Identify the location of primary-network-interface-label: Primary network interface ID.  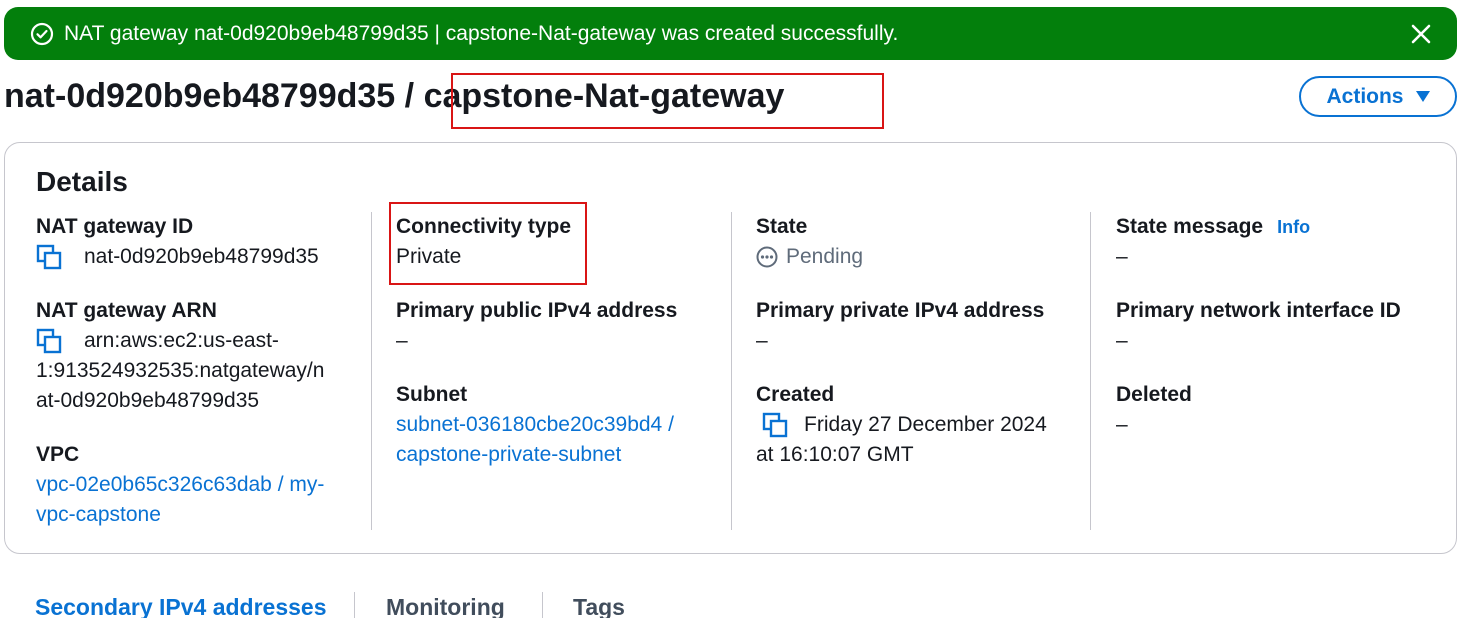
(1258, 310).